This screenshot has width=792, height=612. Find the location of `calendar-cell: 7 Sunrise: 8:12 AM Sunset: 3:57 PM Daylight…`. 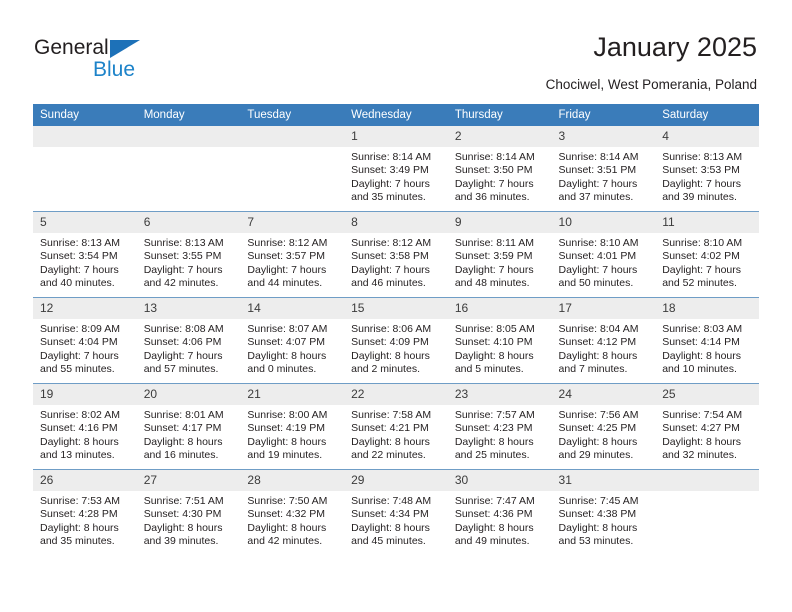

calendar-cell: 7 Sunrise: 8:12 AM Sunset: 3:57 PM Daylight… is located at coordinates (292, 254).